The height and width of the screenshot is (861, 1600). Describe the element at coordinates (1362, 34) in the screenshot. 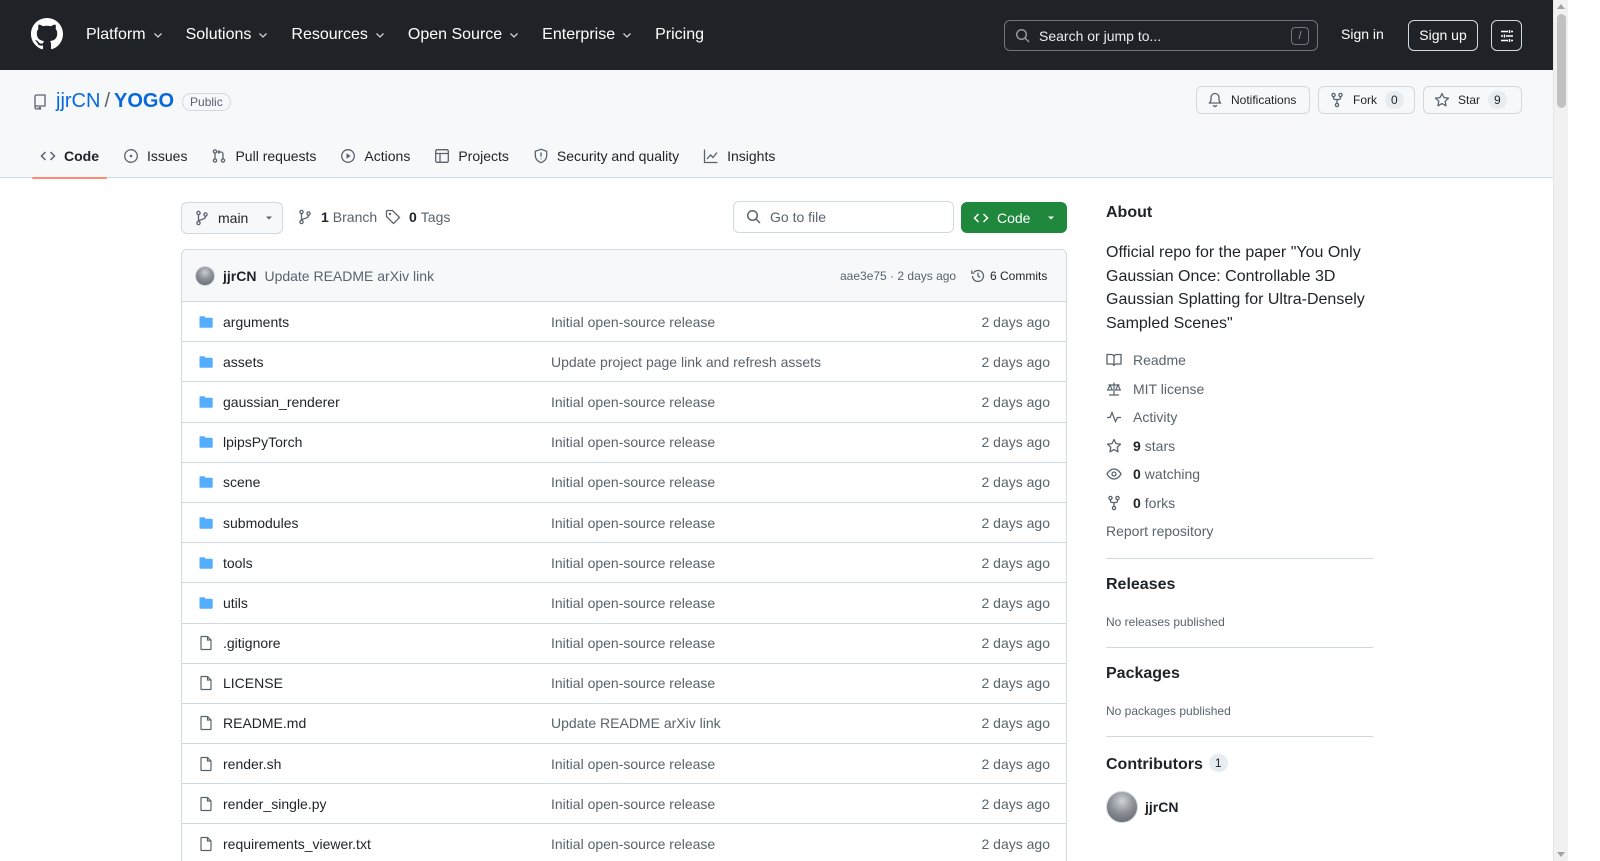

I see `sign-in-link: Sign in` at that location.